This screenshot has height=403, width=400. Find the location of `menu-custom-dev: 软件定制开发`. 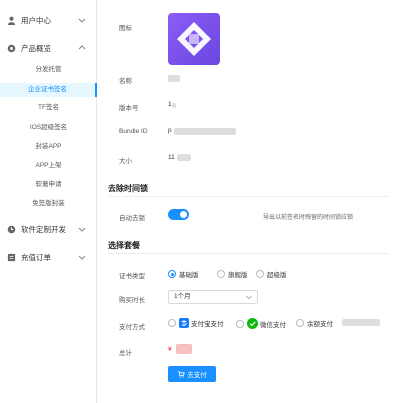

menu-custom-dev: 软件定制开发 is located at coordinates (48, 229).